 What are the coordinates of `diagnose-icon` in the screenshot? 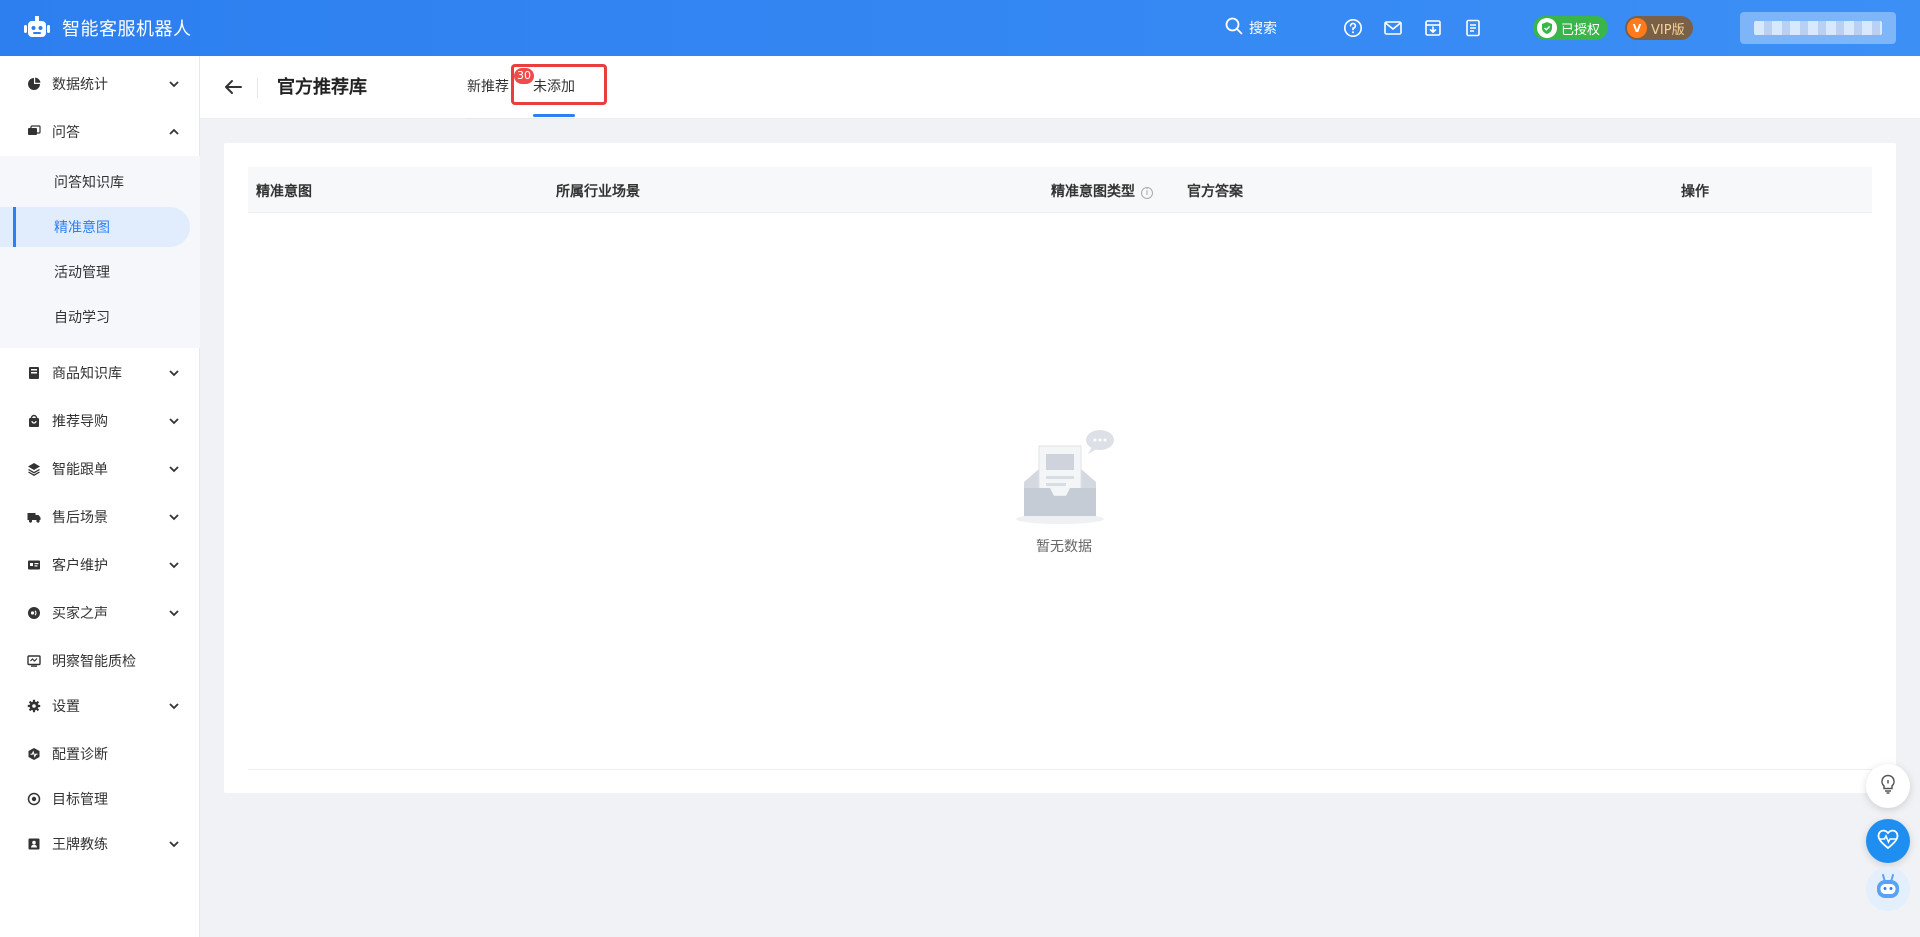 It's located at (34, 754).